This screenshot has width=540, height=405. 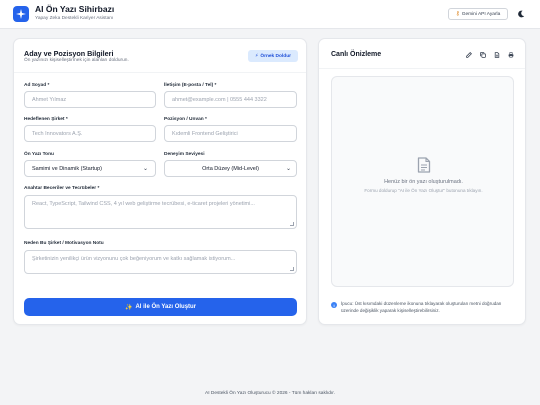 I want to click on example-fill-label: Örnek Doldur, so click(x=276, y=56).